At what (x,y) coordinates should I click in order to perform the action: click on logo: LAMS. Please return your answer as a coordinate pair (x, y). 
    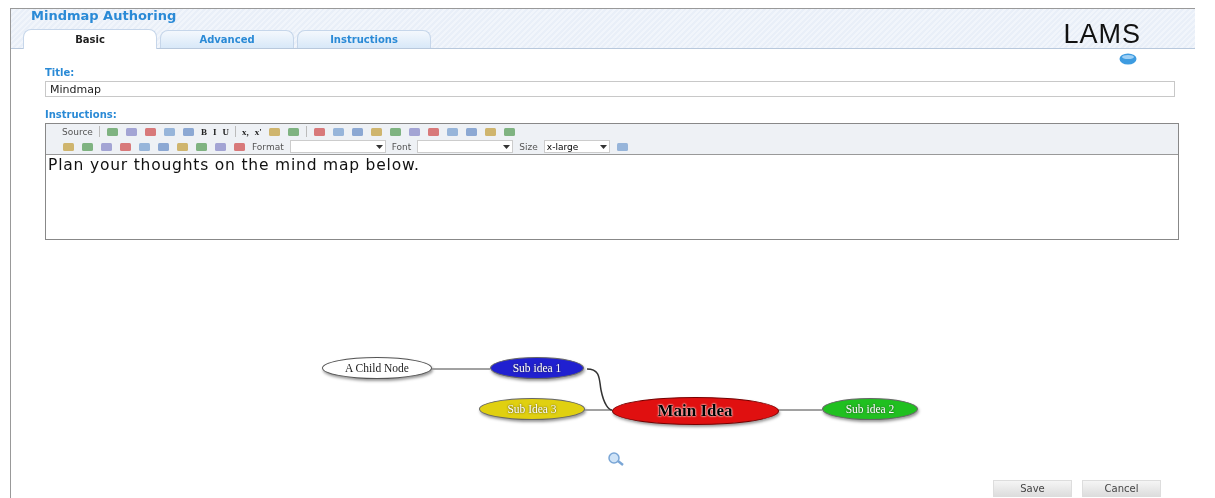
    Looking at the image, I should click on (1102, 33).